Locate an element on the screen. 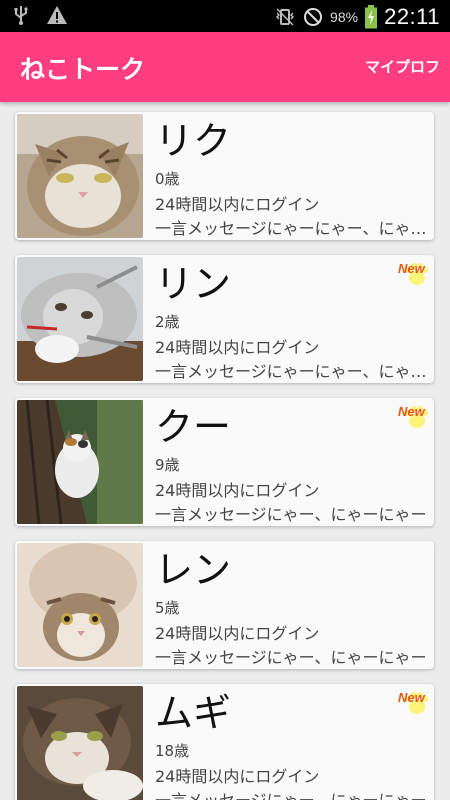  cat-card: ムギ 18歳 24時間以内にログイン 一言メッセージにゃー、にゃーにゃー New is located at coordinates (224, 742).